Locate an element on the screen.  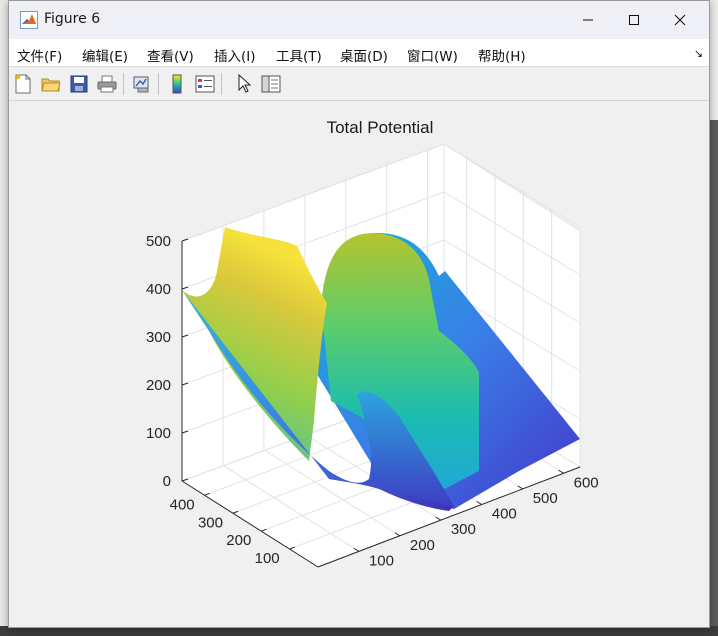
z-tick-label: 200 is located at coordinates (158, 385).